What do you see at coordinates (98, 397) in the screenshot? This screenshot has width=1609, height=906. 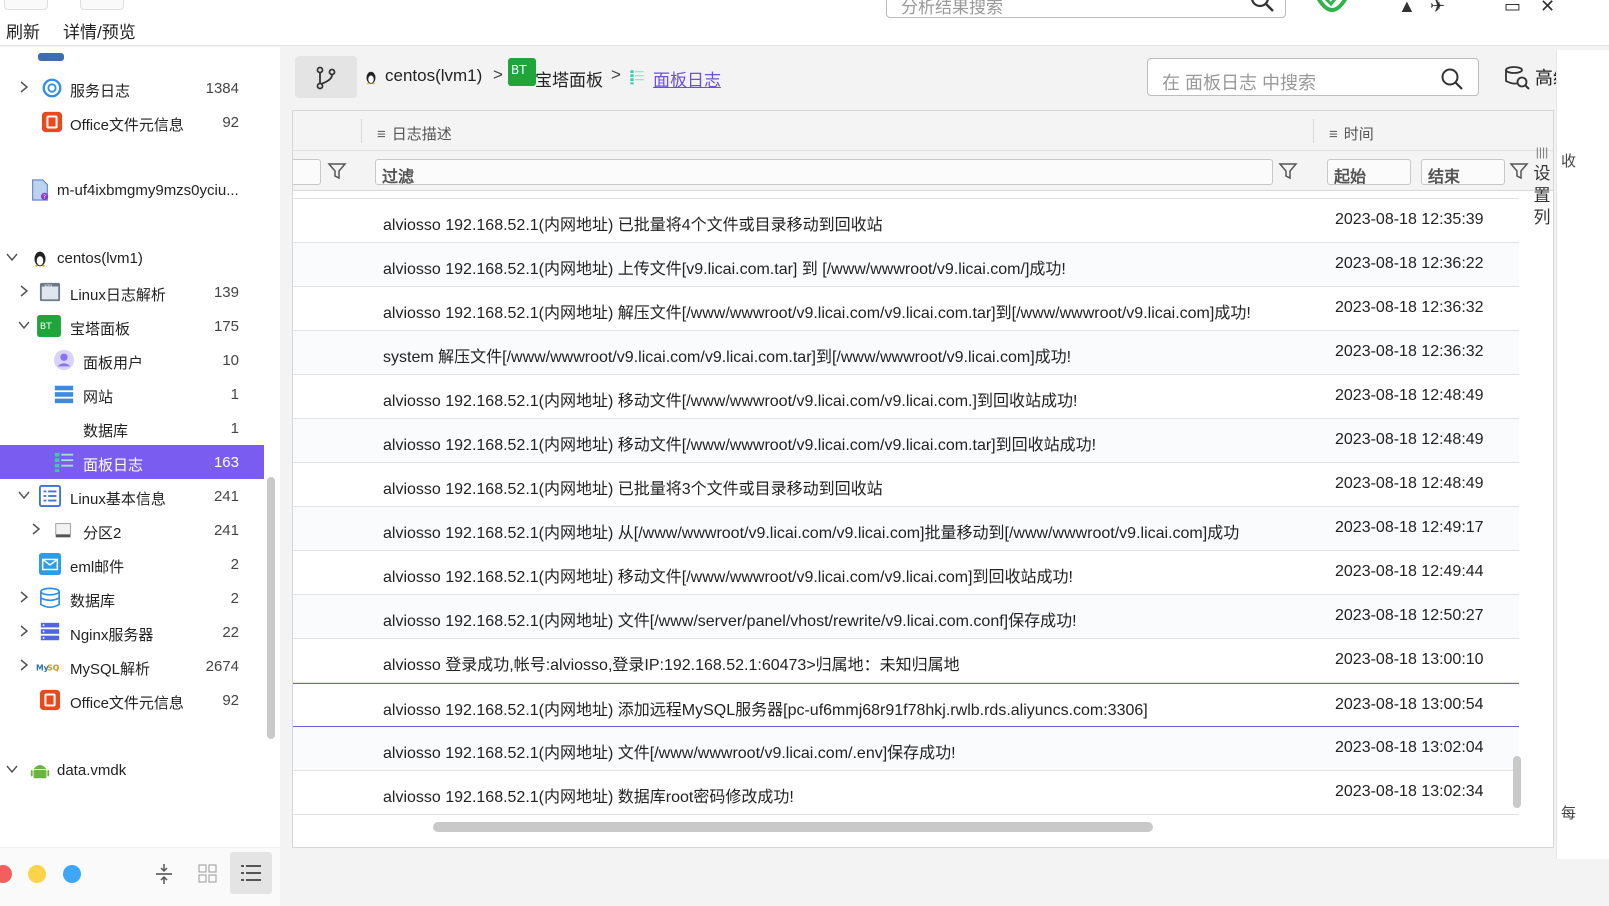 I see `tree-item-label: 网站` at bounding box center [98, 397].